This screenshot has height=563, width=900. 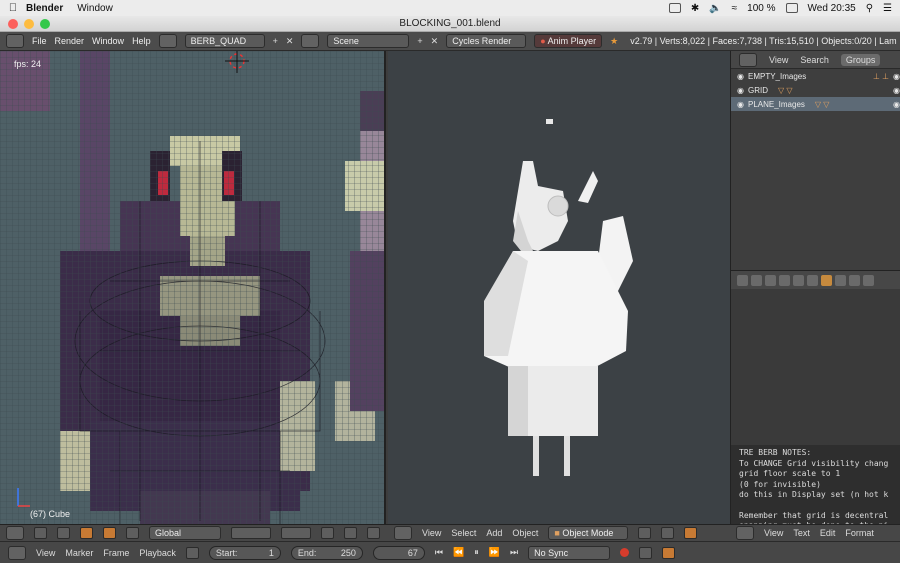 What do you see at coordinates (815, 90) in the screenshot?
I see `outliner-row-grid: ◉ GRID ▽ ▽ ◉` at bounding box center [815, 90].